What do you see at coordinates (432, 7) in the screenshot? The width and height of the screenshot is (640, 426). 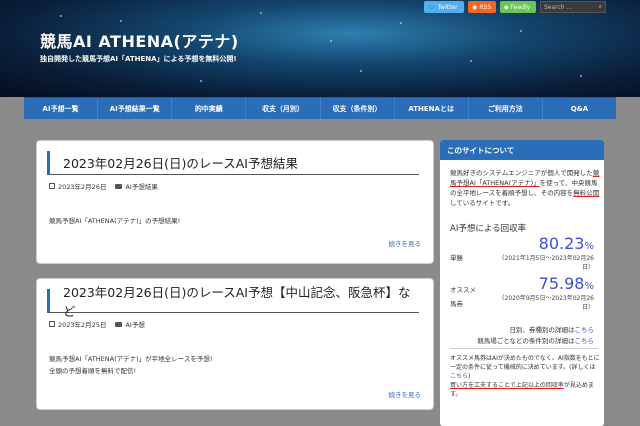 I see `twitter-icon: 🐦` at bounding box center [432, 7].